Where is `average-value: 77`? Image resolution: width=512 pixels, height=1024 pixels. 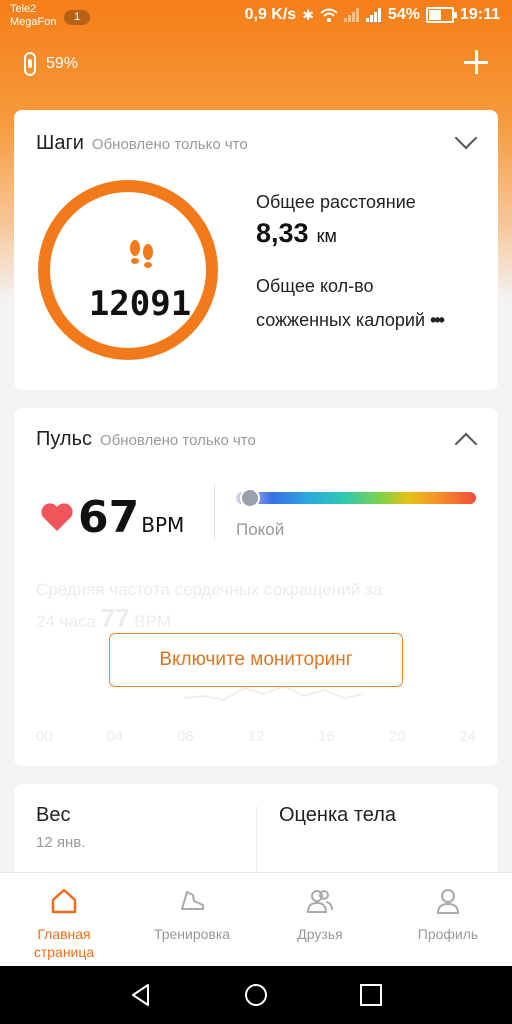
average-value: 77 is located at coordinates (115, 618).